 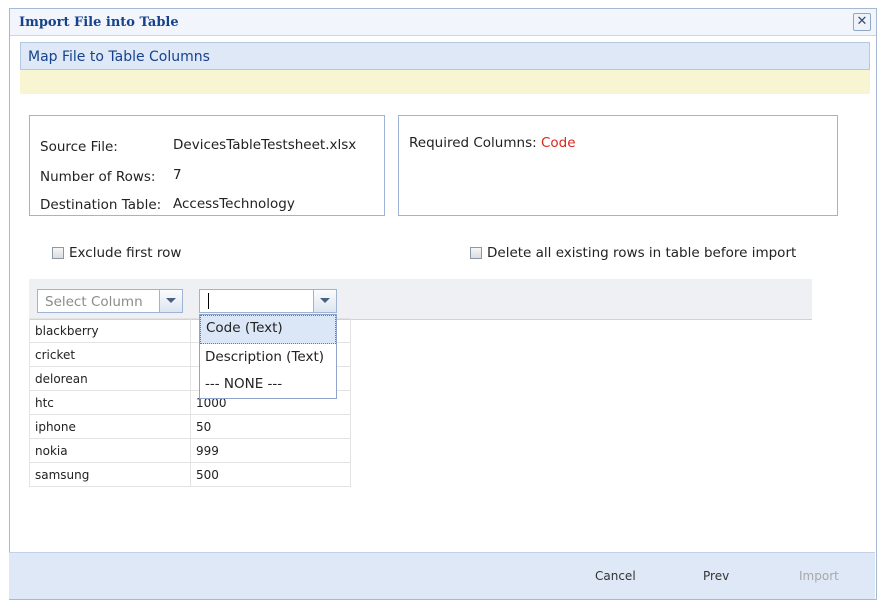 I want to click on device-name-cell: nokia, so click(x=110, y=450).